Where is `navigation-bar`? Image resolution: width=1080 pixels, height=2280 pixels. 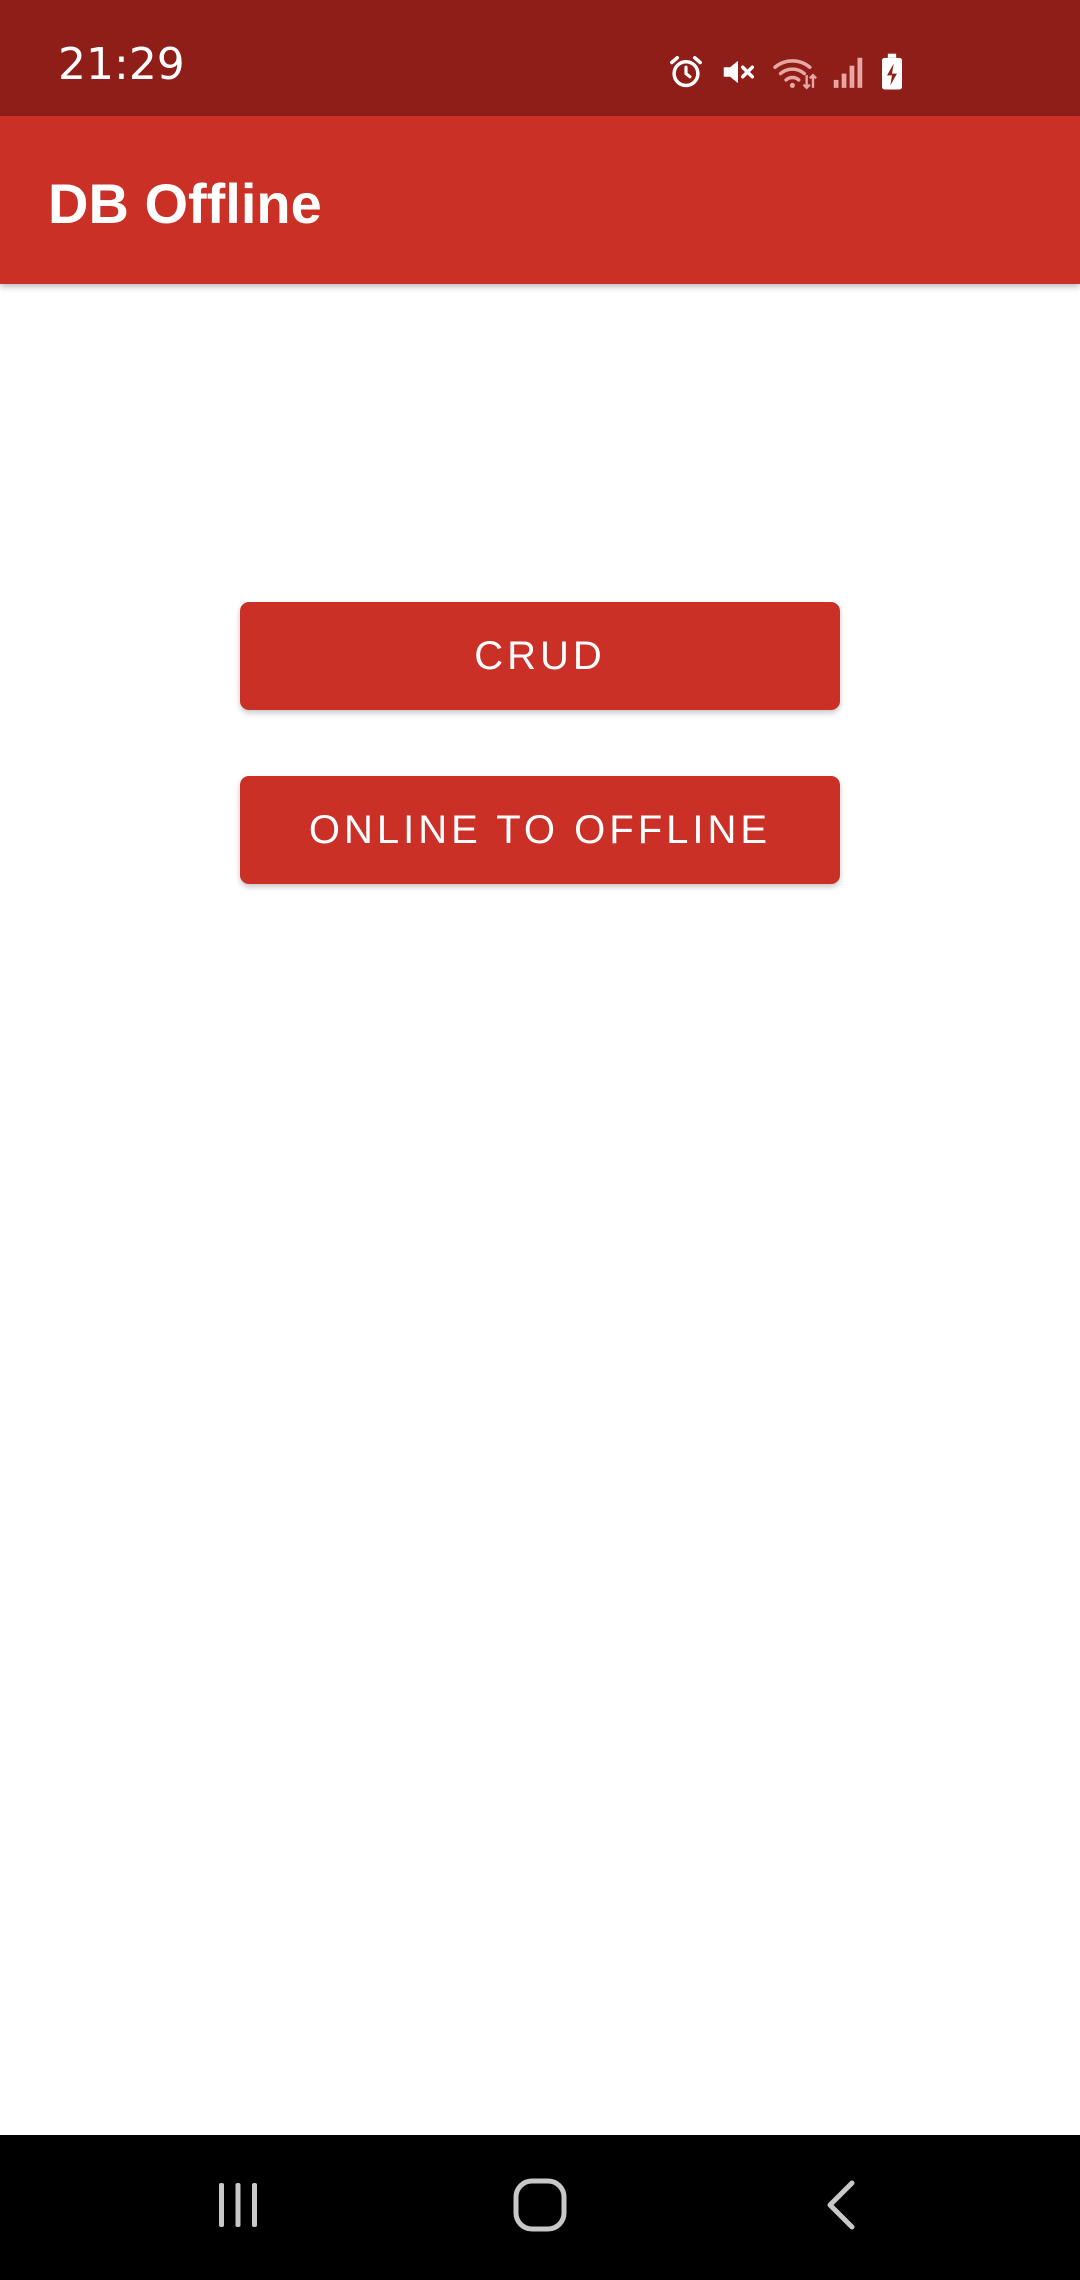
navigation-bar is located at coordinates (540, 2207).